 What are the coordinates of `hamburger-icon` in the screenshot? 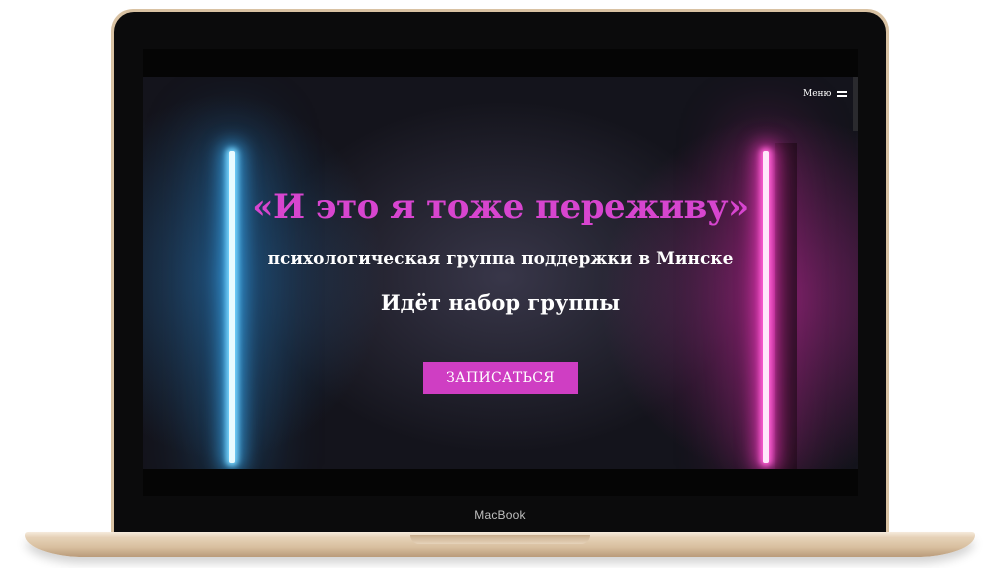 It's located at (842, 94).